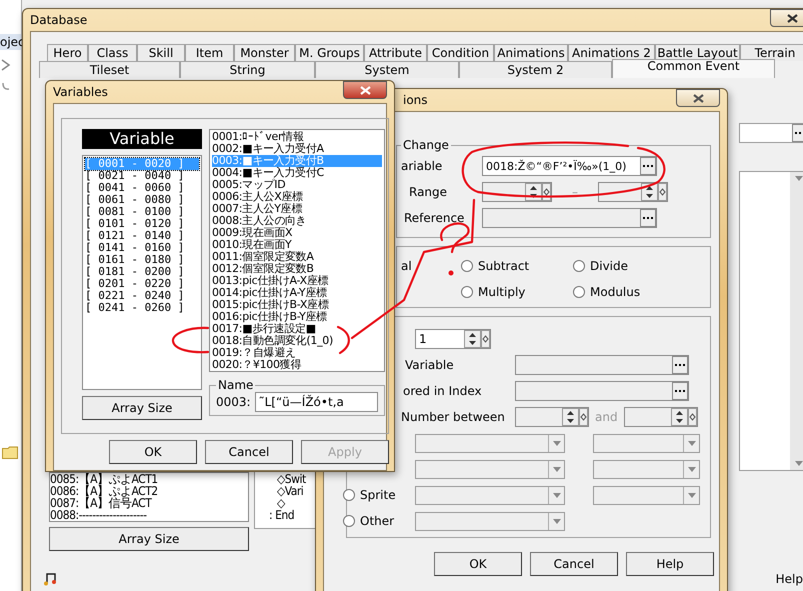 This screenshot has width=803, height=591. Describe the element at coordinates (149, 503) in the screenshot. I see `list-item: 0087:【A】信号ACT` at that location.